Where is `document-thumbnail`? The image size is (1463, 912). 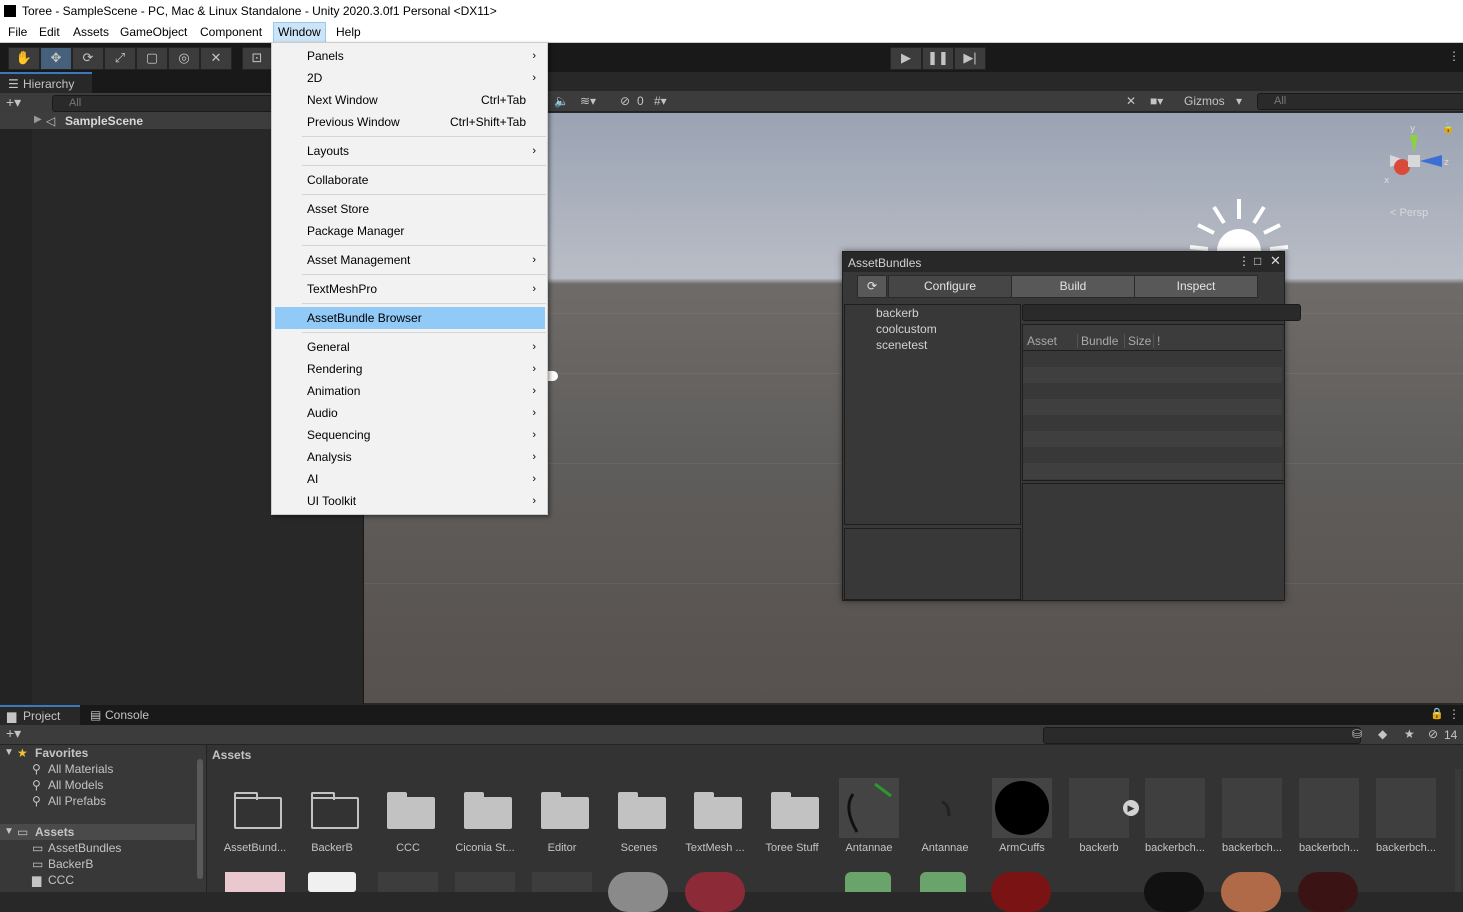 document-thumbnail is located at coordinates (332, 882).